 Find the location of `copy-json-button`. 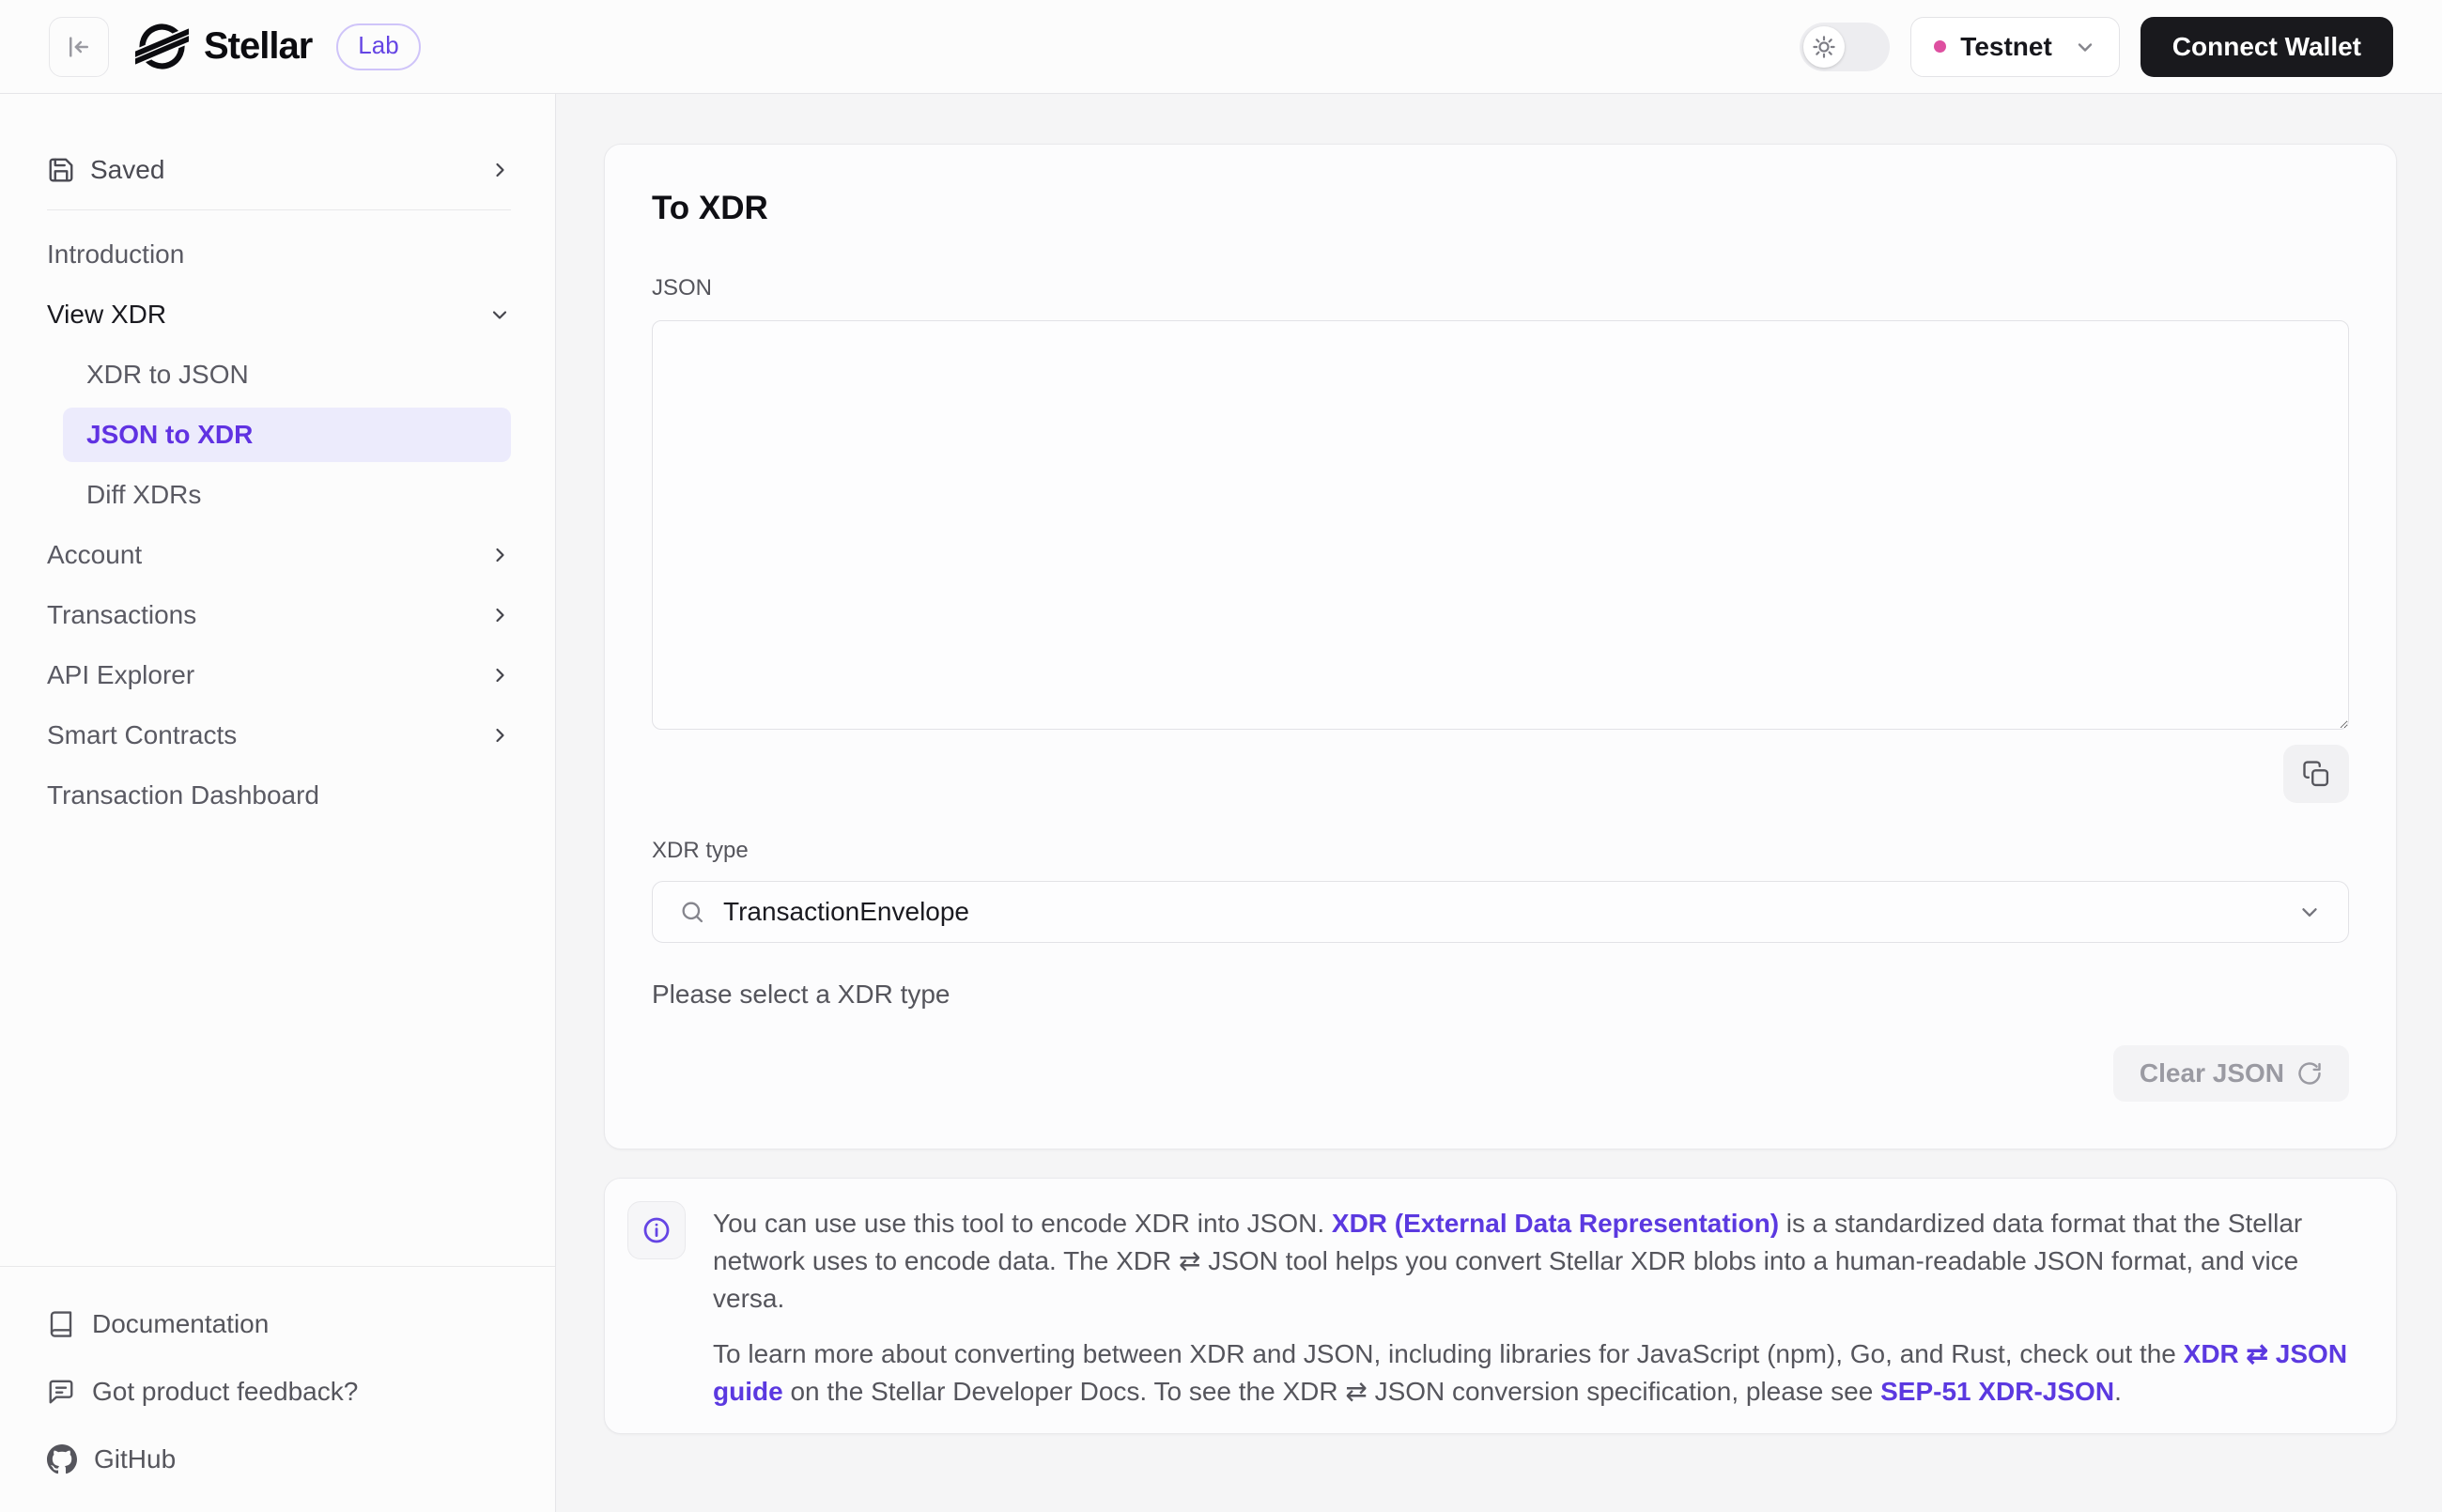

copy-json-button is located at coordinates (2316, 774).